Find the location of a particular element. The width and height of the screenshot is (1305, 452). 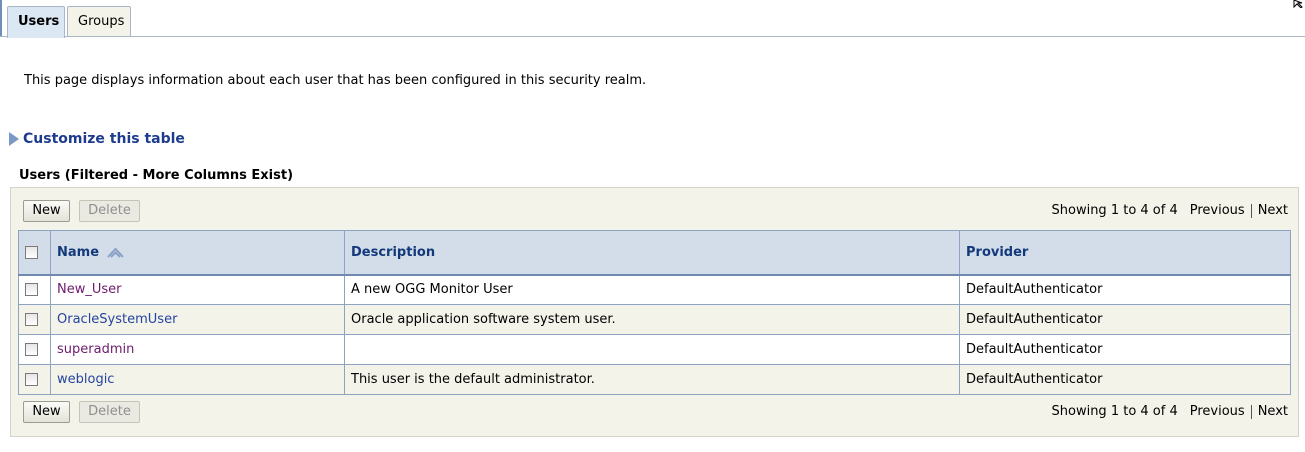

table-row: superadmin DefaultAuthenticator is located at coordinates (654, 349).